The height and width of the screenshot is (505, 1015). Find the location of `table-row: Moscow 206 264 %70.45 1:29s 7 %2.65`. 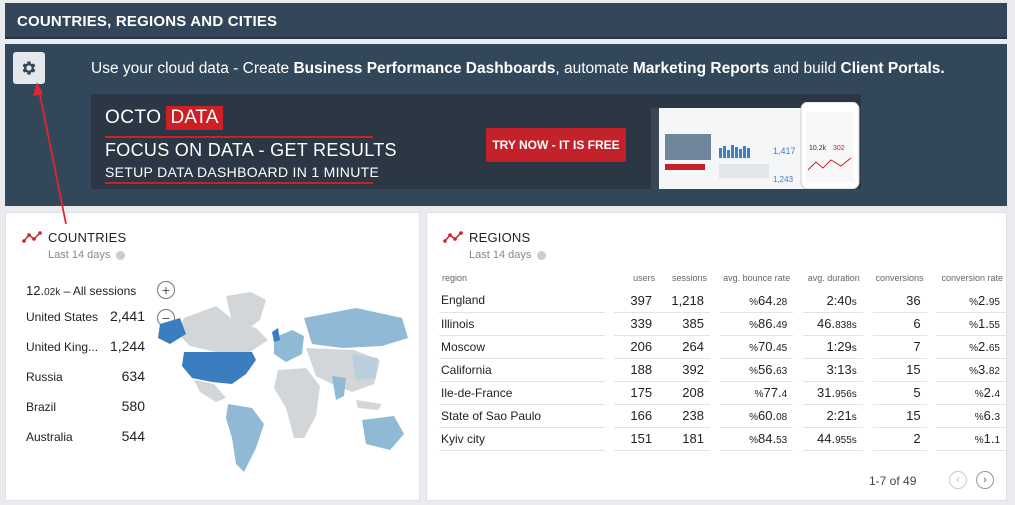

table-row: Moscow 206 264 %70.45 1:29s 7 %2.65 is located at coordinates (722, 347).